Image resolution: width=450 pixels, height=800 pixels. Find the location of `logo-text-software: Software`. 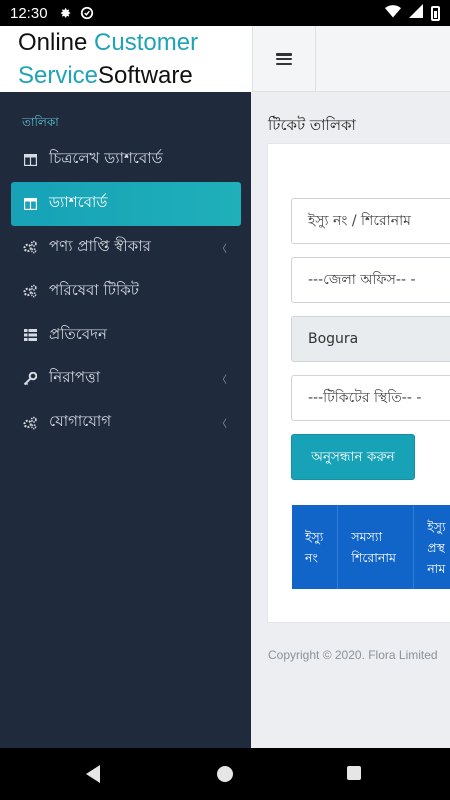

logo-text-software: Software is located at coordinates (145, 75).